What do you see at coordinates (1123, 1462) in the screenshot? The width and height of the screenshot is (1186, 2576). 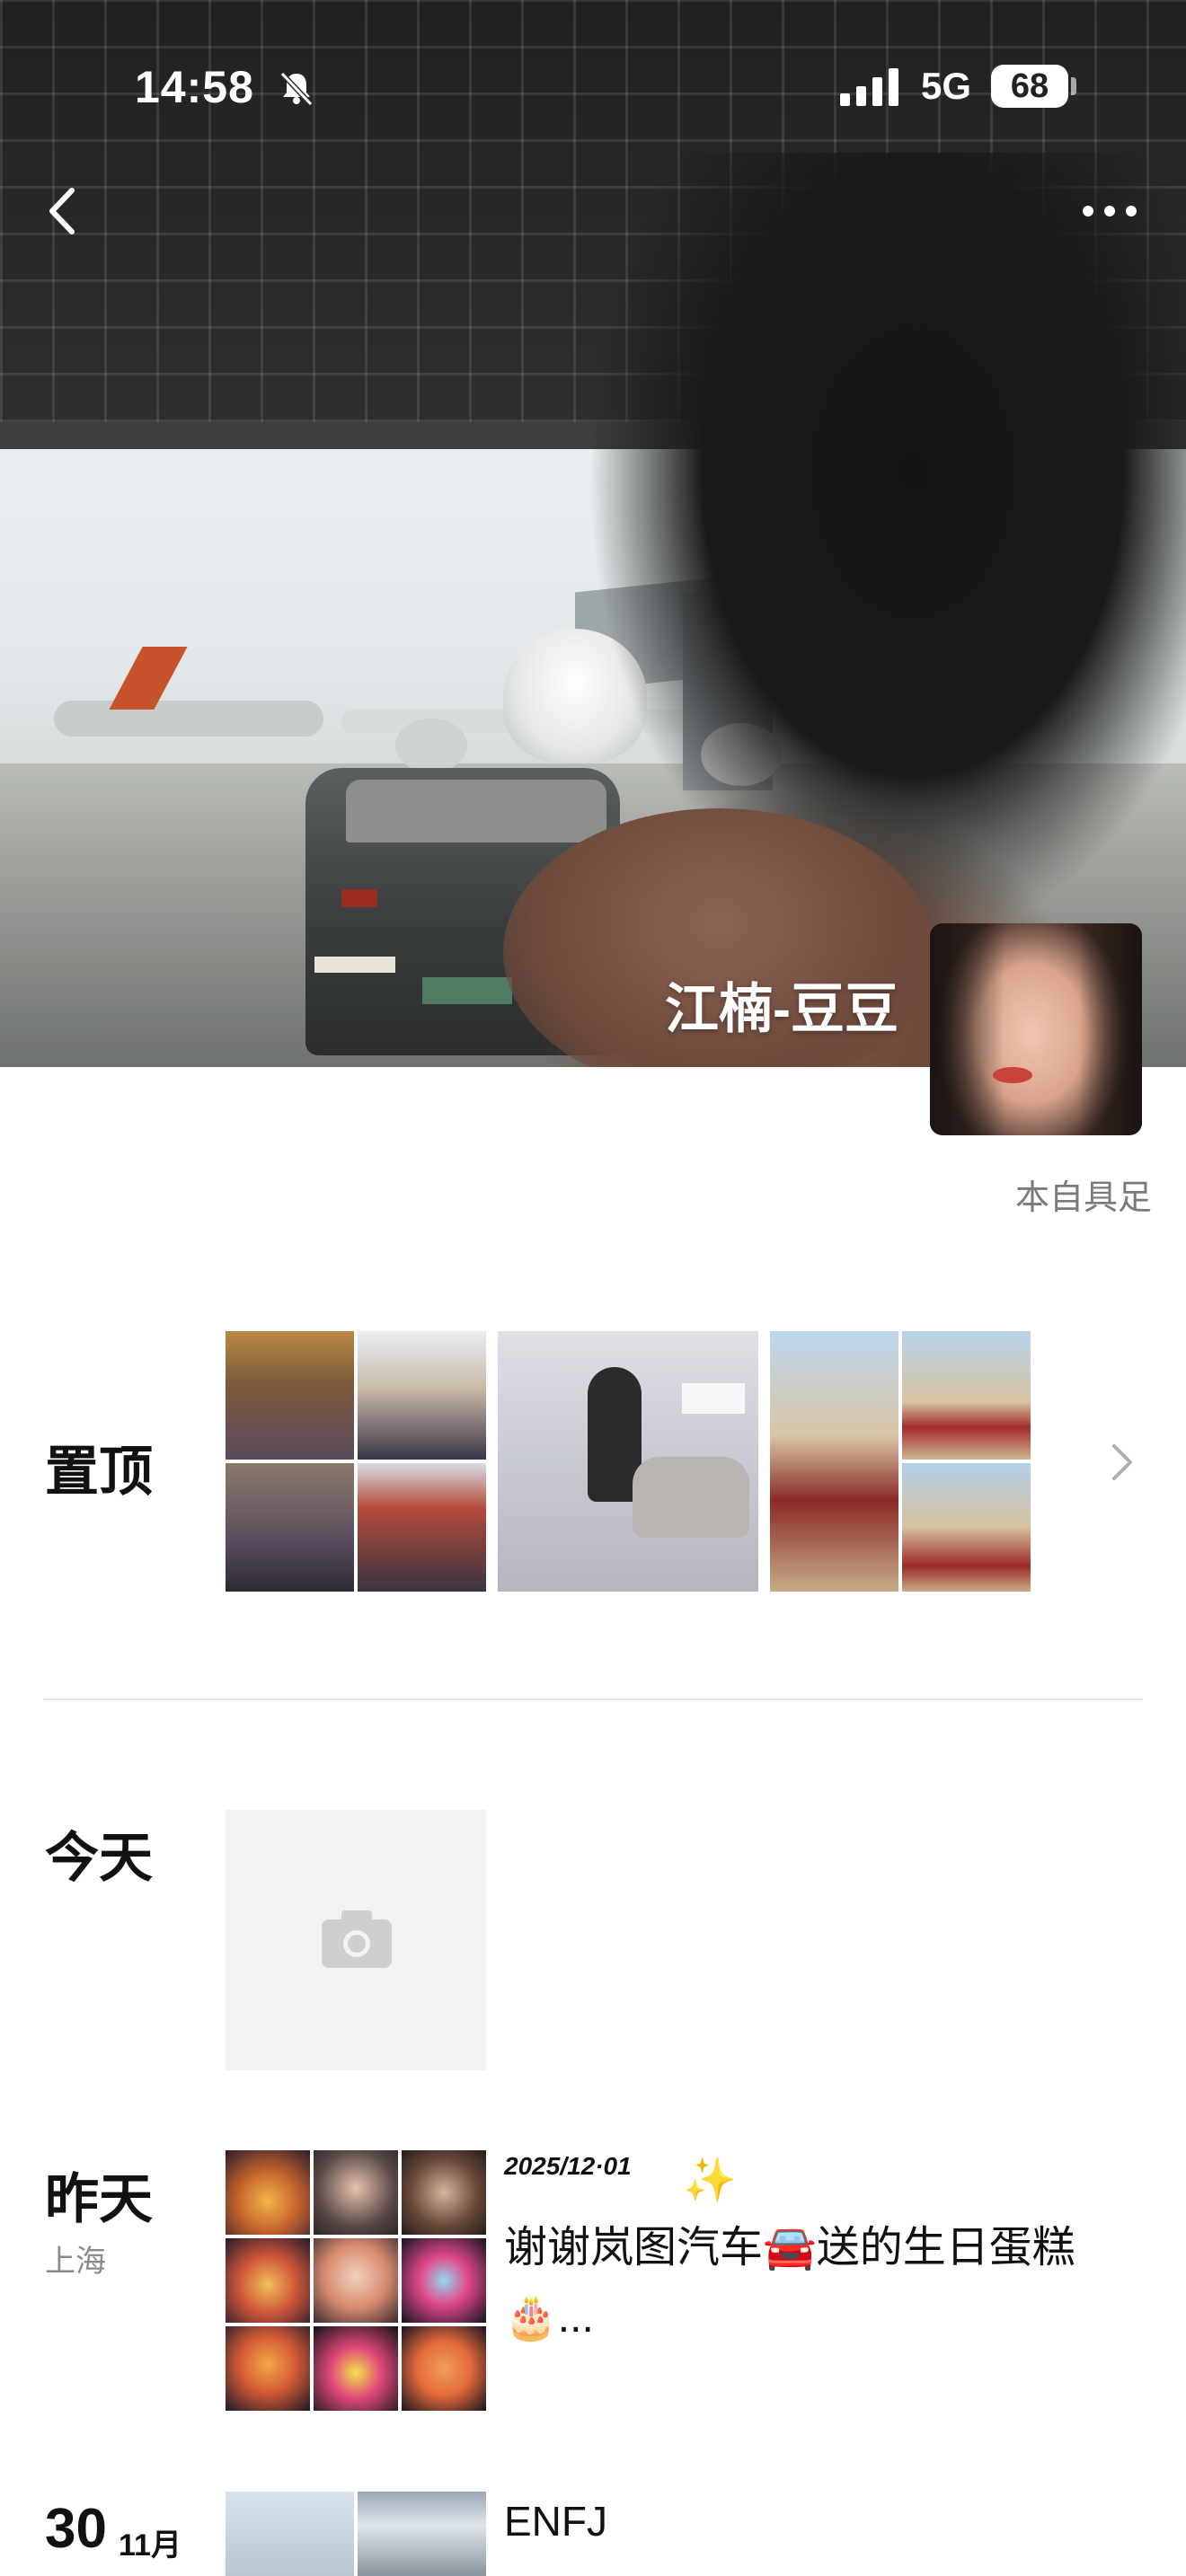 I see `chevron-right-icon` at bounding box center [1123, 1462].